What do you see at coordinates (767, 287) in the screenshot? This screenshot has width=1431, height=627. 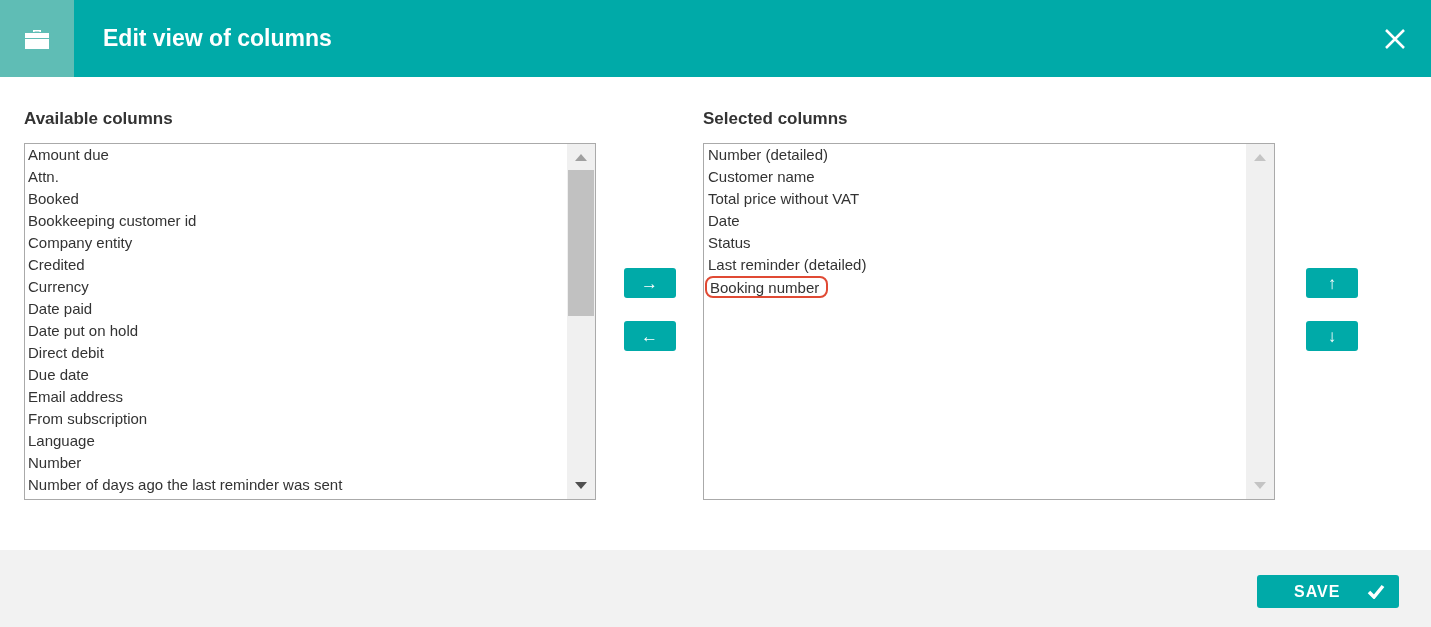 I see `list-item: Booking number` at bounding box center [767, 287].